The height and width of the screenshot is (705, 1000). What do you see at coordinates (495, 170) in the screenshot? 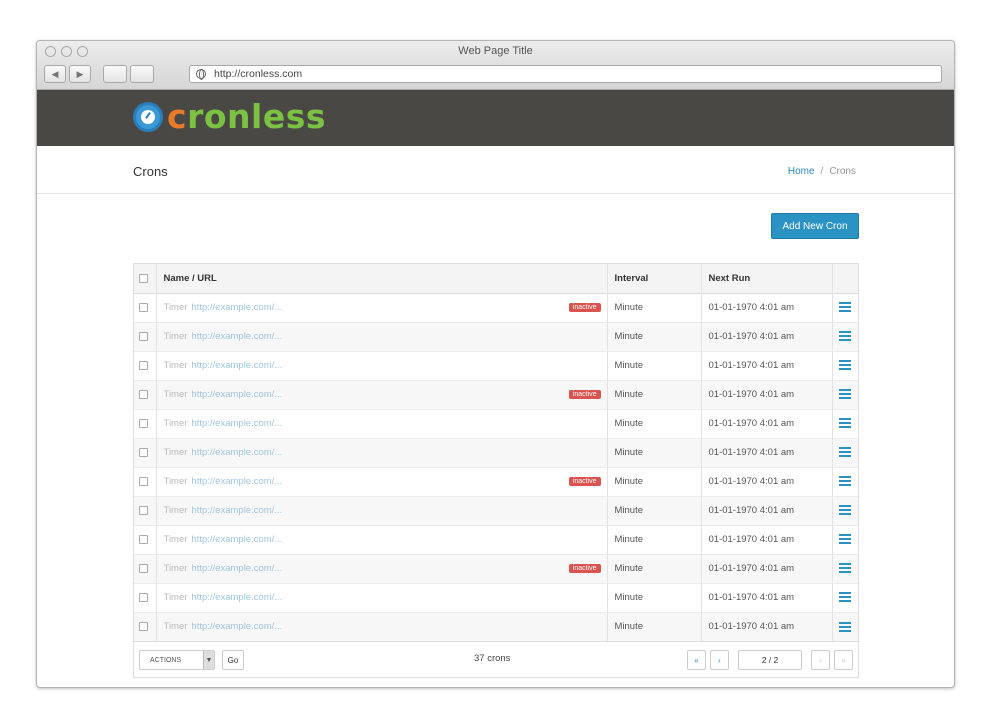
I see `page-header: Crons Home / Crons` at bounding box center [495, 170].